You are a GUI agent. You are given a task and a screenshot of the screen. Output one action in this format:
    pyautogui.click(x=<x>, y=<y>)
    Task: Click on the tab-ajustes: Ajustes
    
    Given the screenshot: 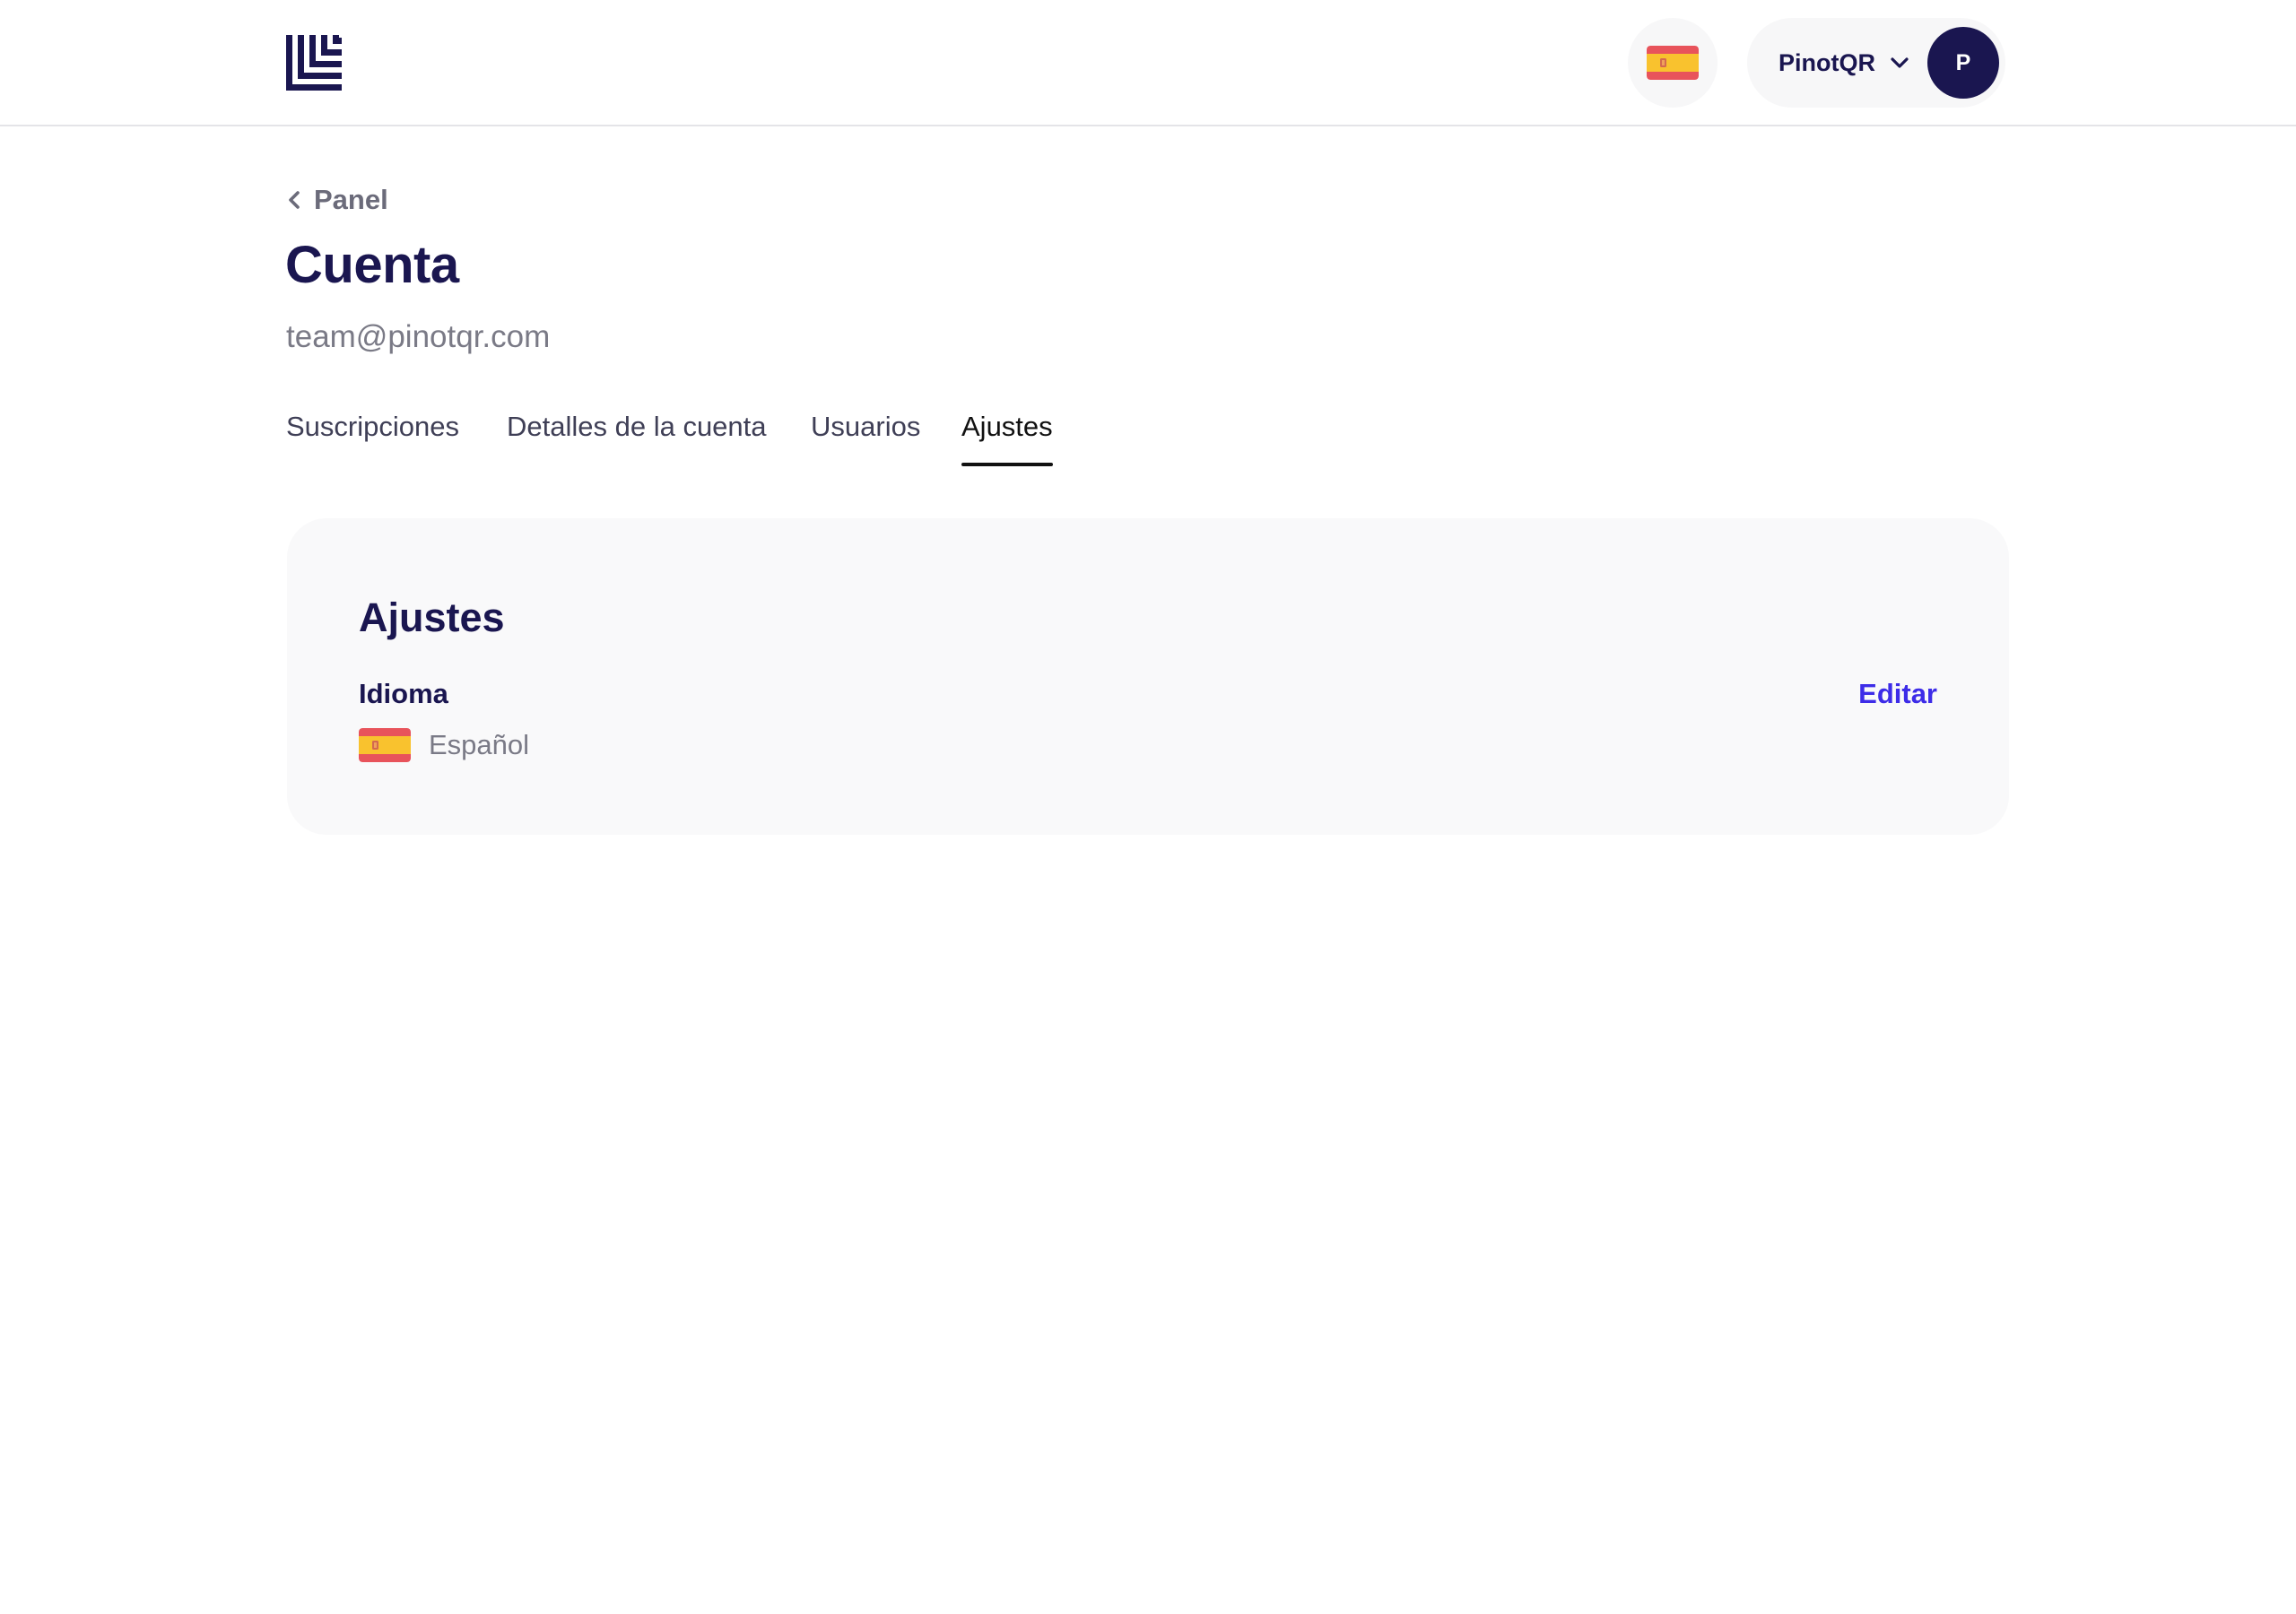 What is the action you would take?
    pyautogui.click(x=1007, y=438)
    